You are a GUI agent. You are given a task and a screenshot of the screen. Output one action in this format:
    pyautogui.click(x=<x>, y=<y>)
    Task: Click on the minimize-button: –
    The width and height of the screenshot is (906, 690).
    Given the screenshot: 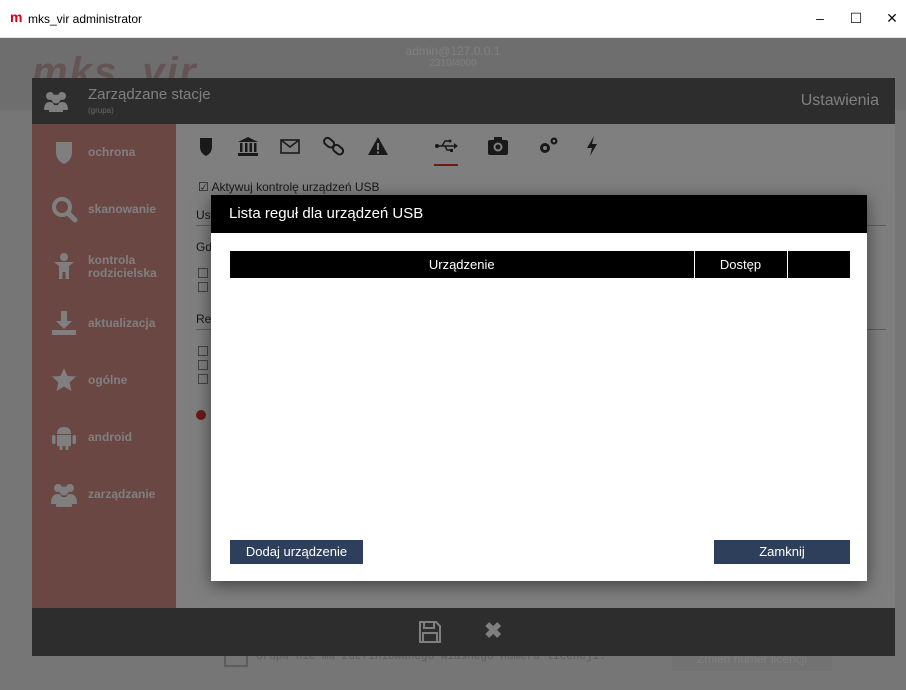 What is the action you would take?
    pyautogui.click(x=820, y=18)
    